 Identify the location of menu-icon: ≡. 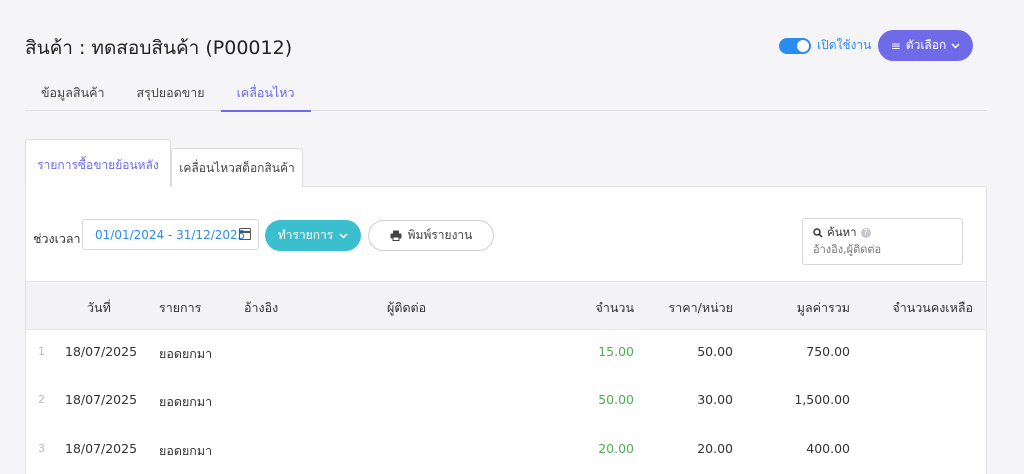
(895, 45).